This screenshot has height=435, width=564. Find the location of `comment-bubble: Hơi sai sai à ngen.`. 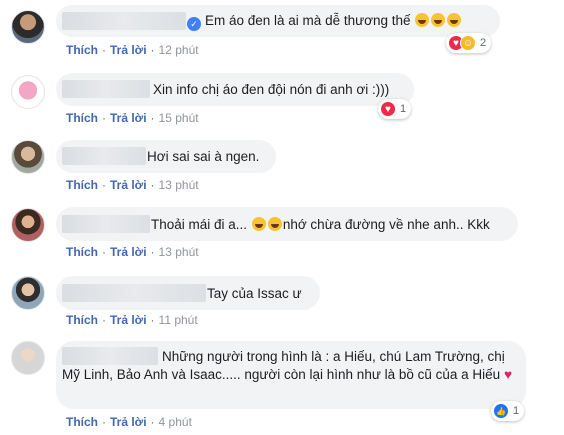

comment-bubble: Hơi sai sai à ngen. is located at coordinates (166, 156).